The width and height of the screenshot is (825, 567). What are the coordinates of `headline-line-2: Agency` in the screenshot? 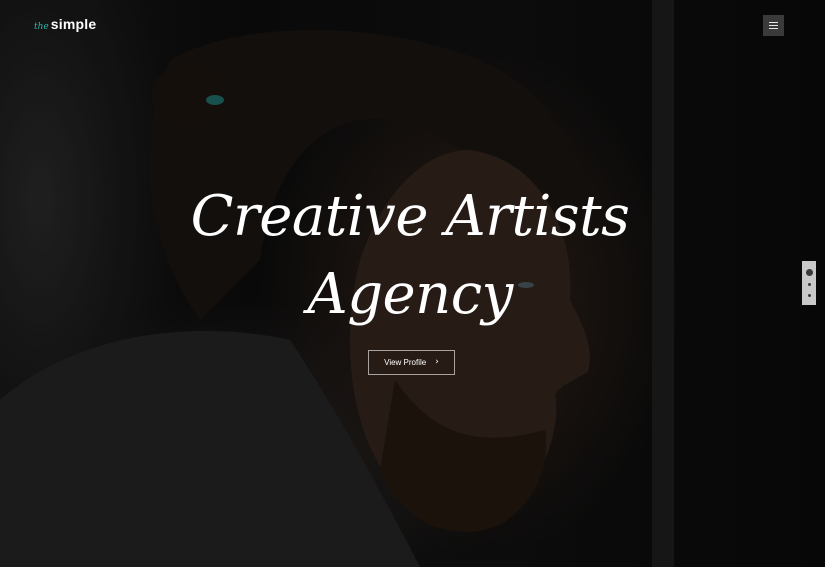 It's located at (410, 294).